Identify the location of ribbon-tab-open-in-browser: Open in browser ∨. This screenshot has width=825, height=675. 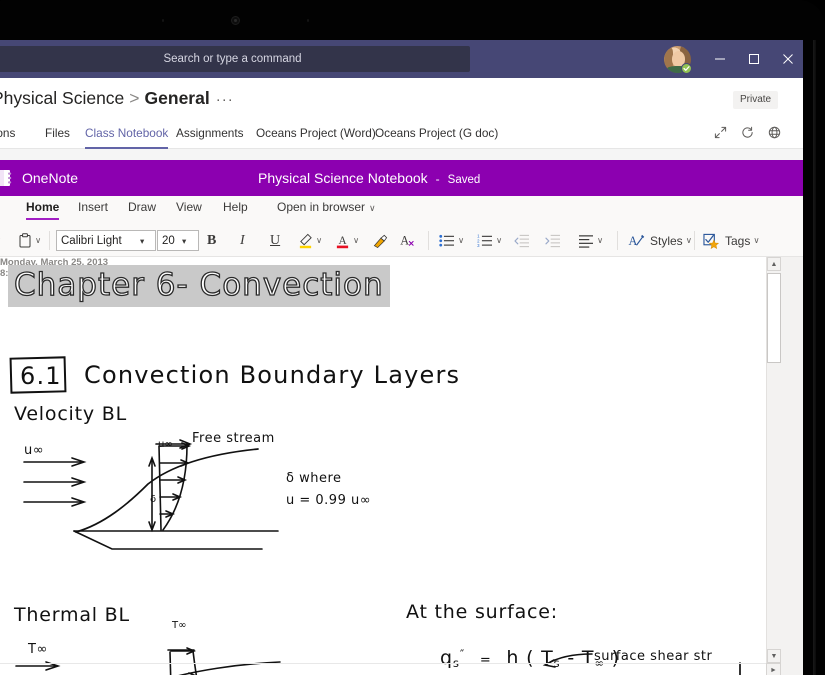
(326, 207).